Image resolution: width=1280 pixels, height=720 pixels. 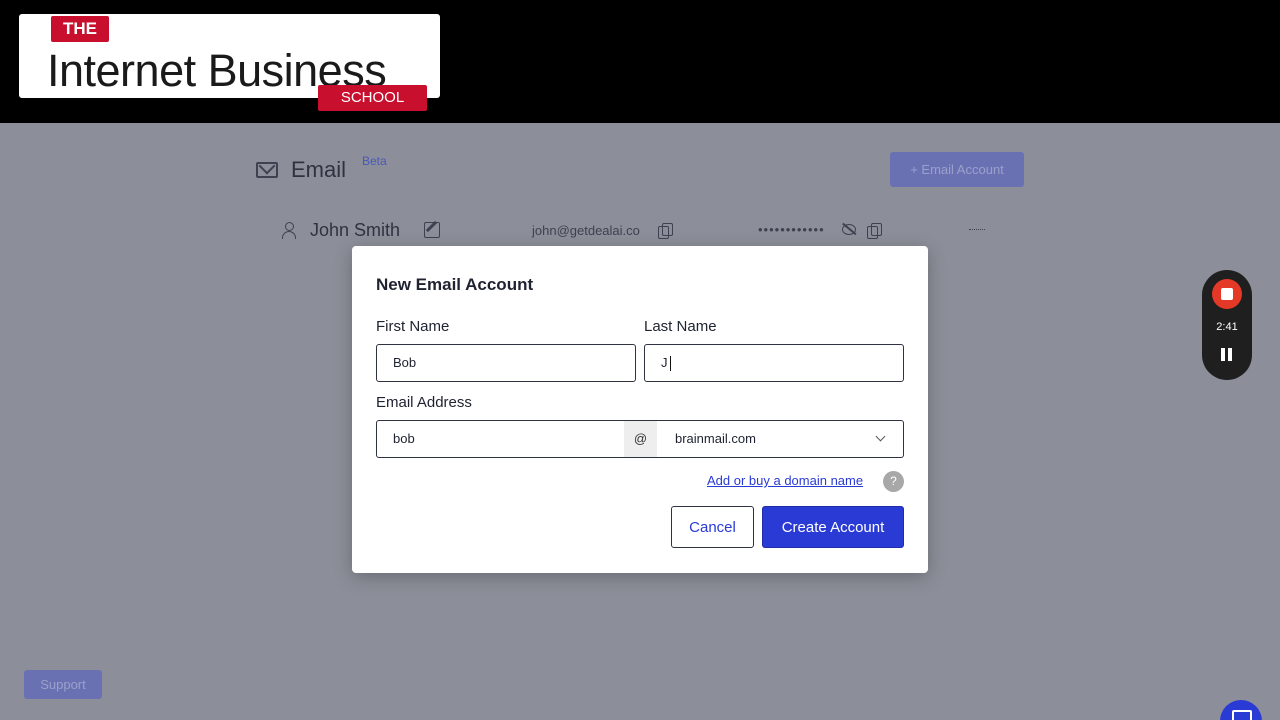 I want to click on copy-email-icon, so click(x=665, y=231).